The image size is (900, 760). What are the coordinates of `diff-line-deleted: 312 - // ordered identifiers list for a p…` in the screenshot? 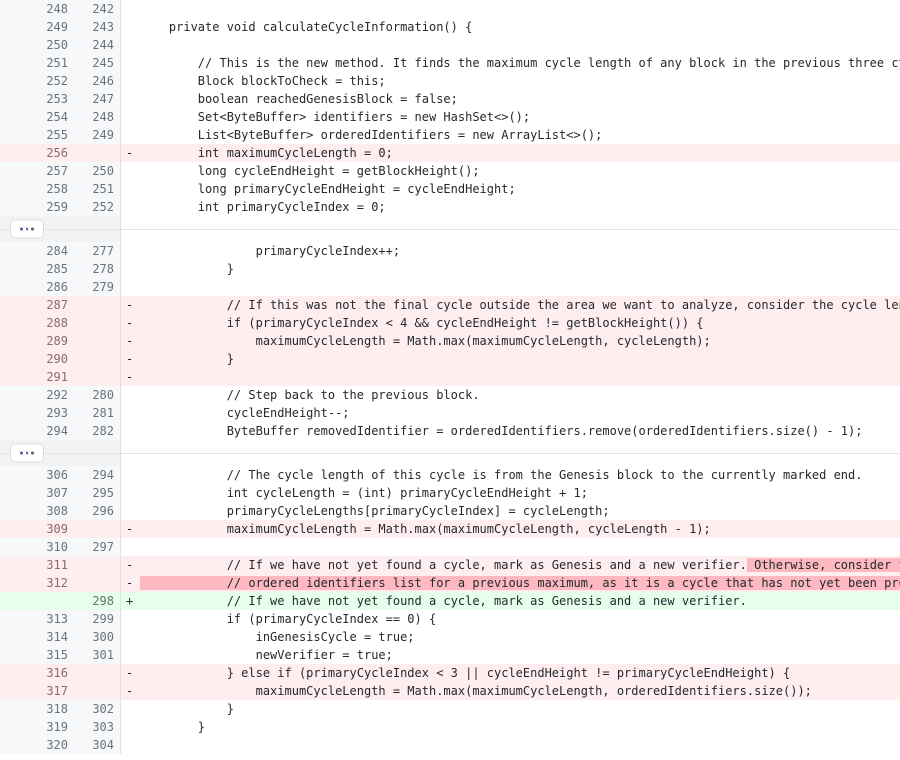 It's located at (450, 583).